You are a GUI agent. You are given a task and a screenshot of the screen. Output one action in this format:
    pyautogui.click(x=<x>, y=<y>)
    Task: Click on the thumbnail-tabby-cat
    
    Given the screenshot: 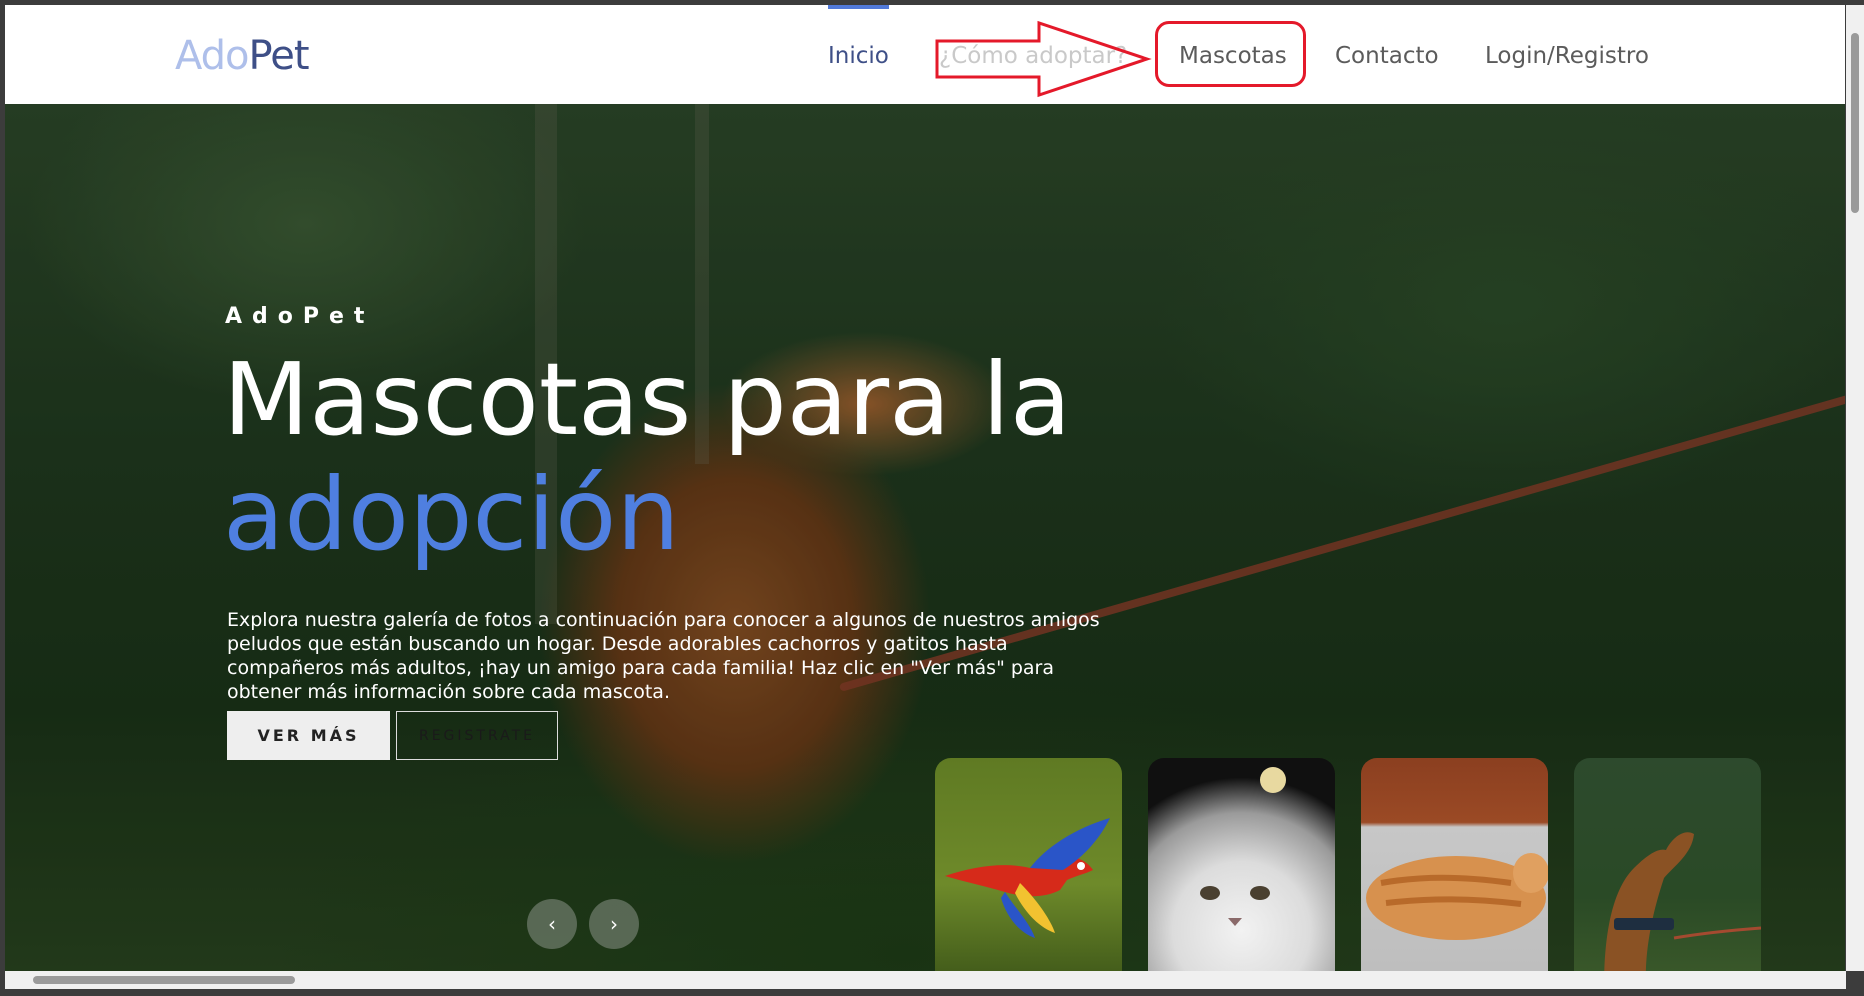 What is the action you would take?
    pyautogui.click(x=1454, y=864)
    